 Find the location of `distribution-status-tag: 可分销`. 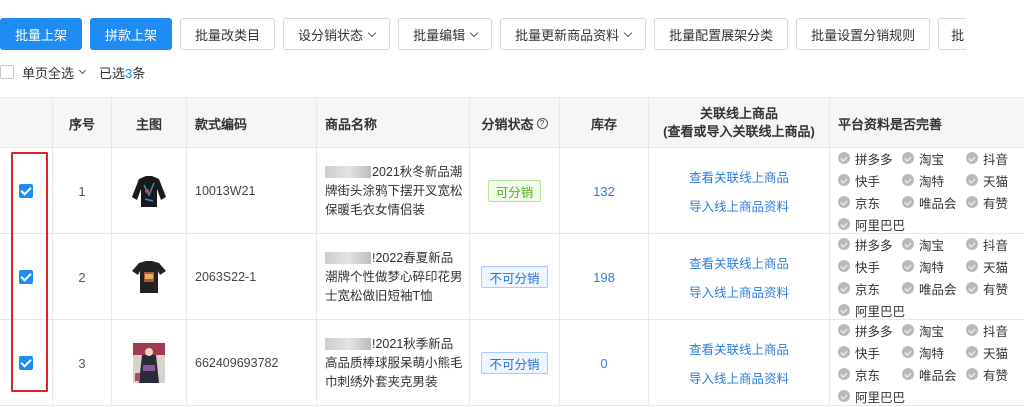

distribution-status-tag: 可分销 is located at coordinates (514, 191).